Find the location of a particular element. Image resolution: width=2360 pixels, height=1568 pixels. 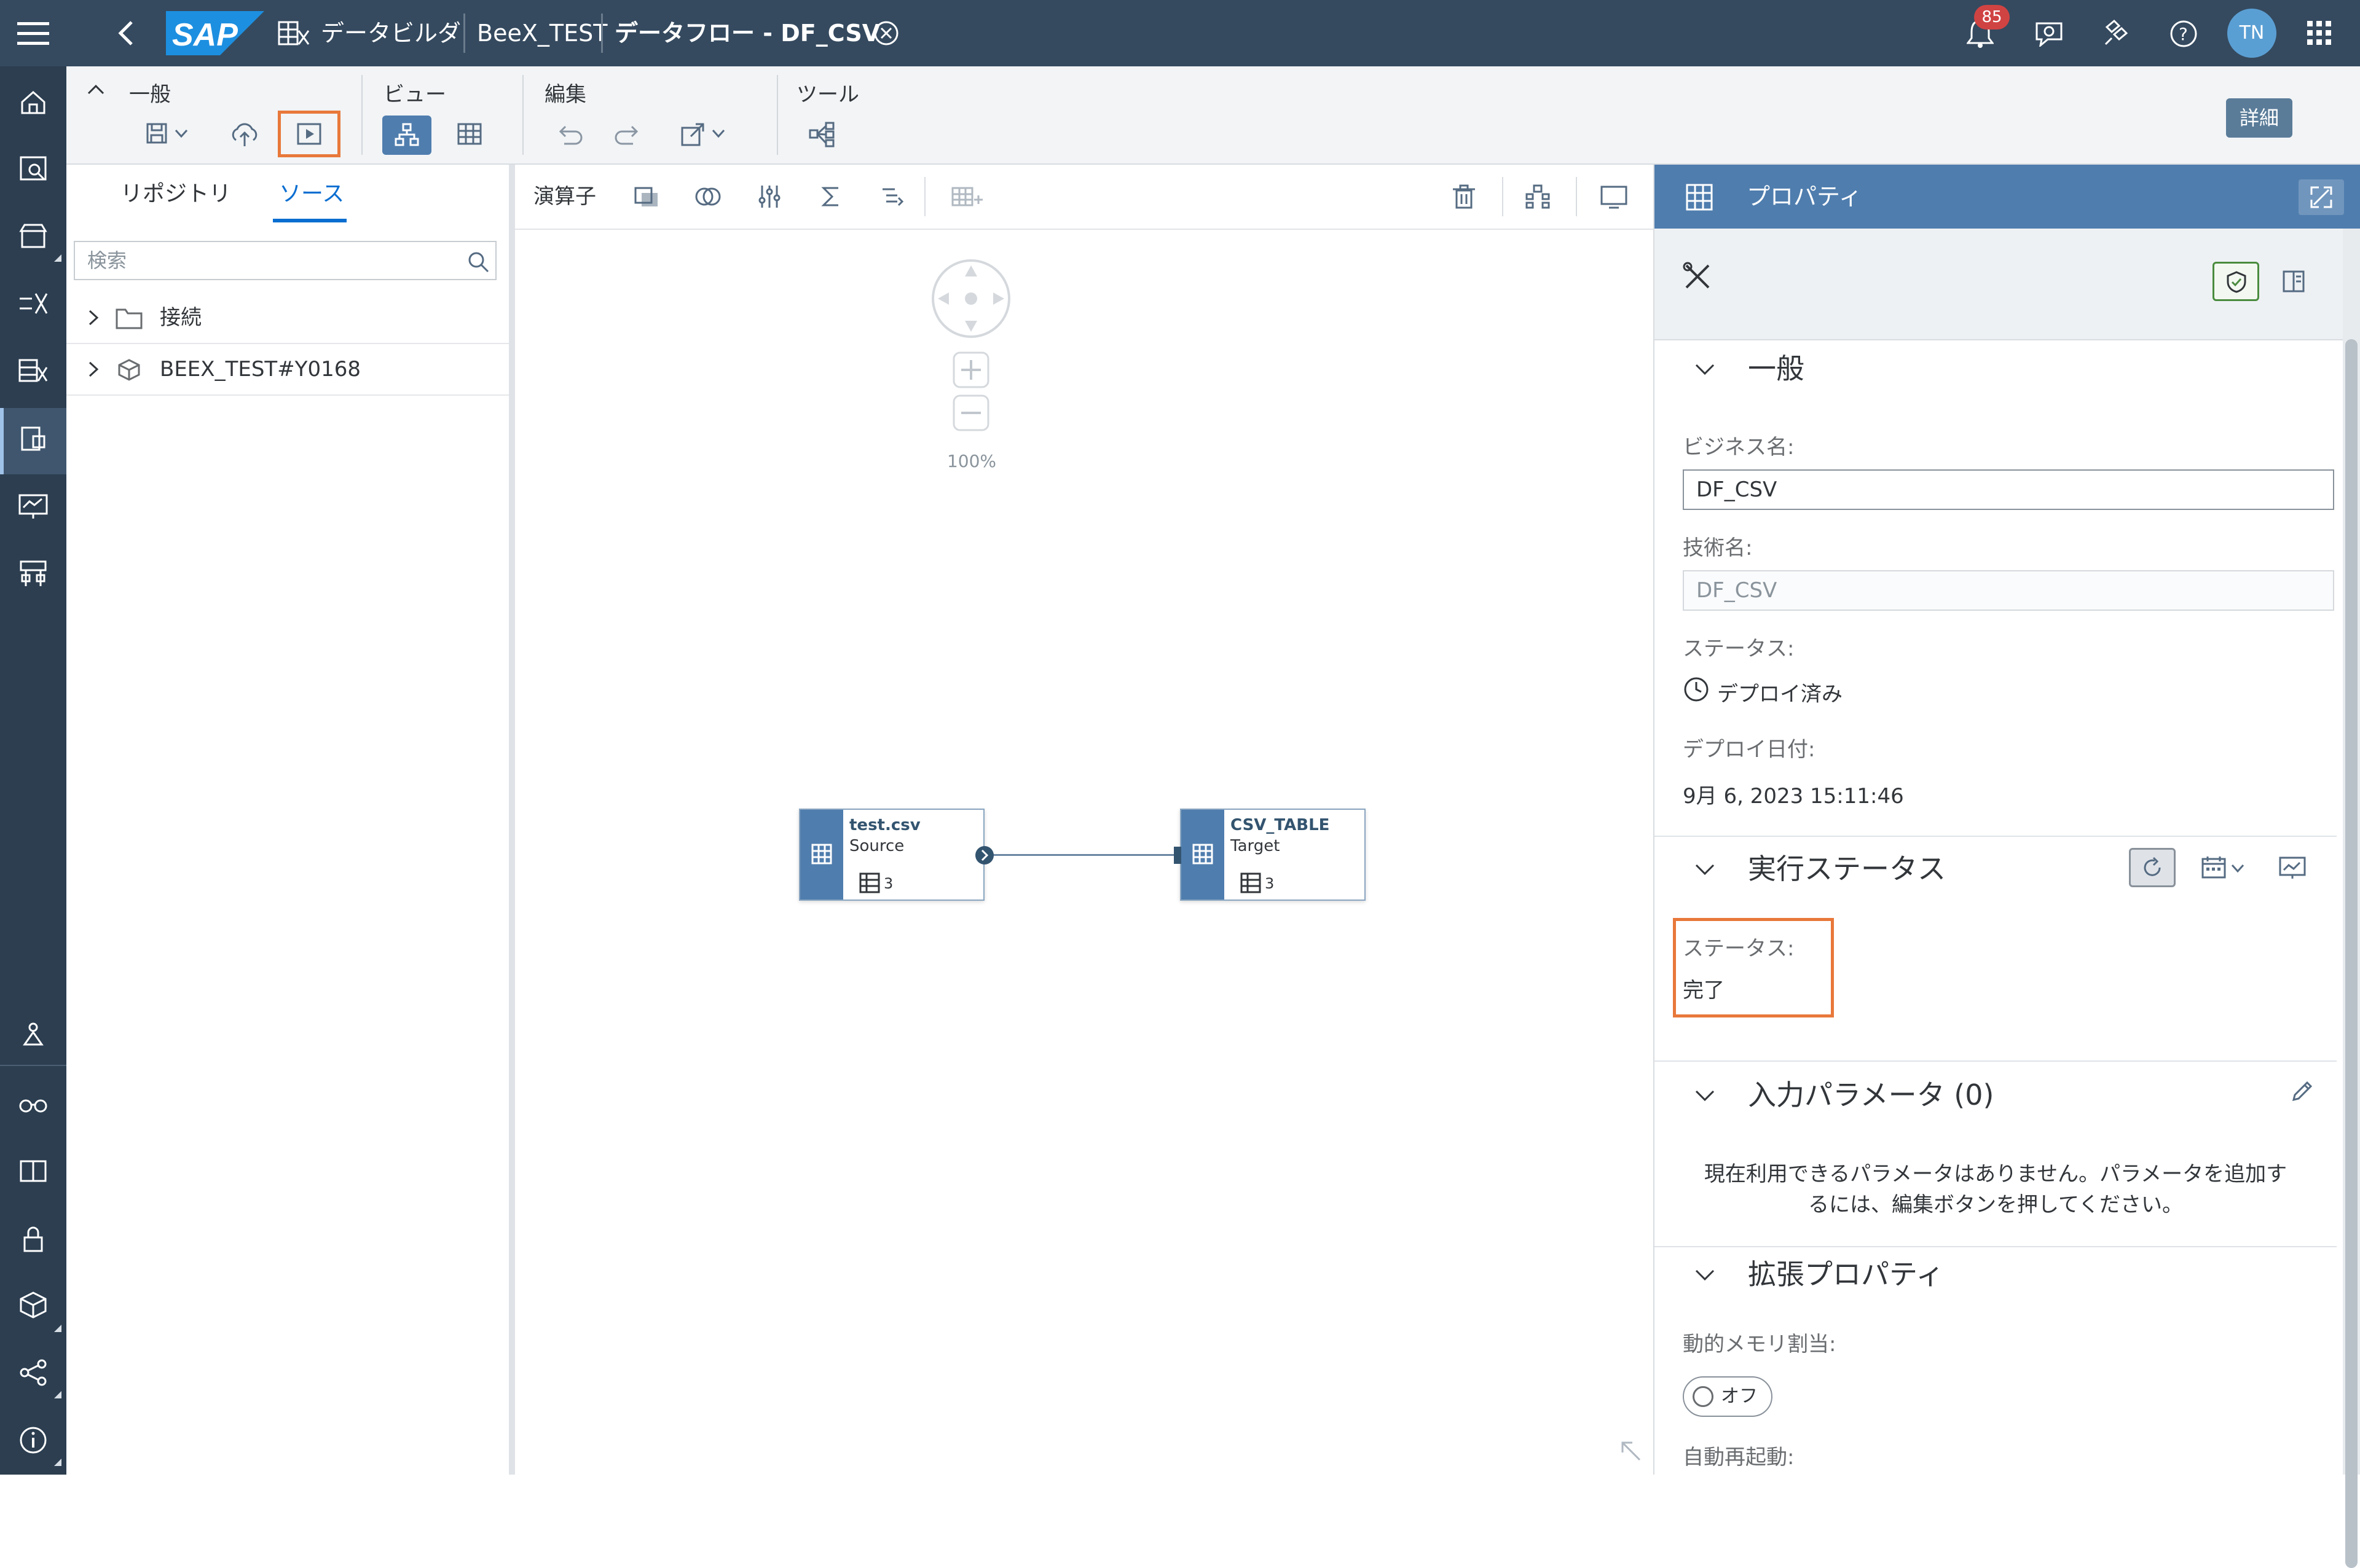

source-node: test.csv Source 3 is located at coordinates (892, 855).